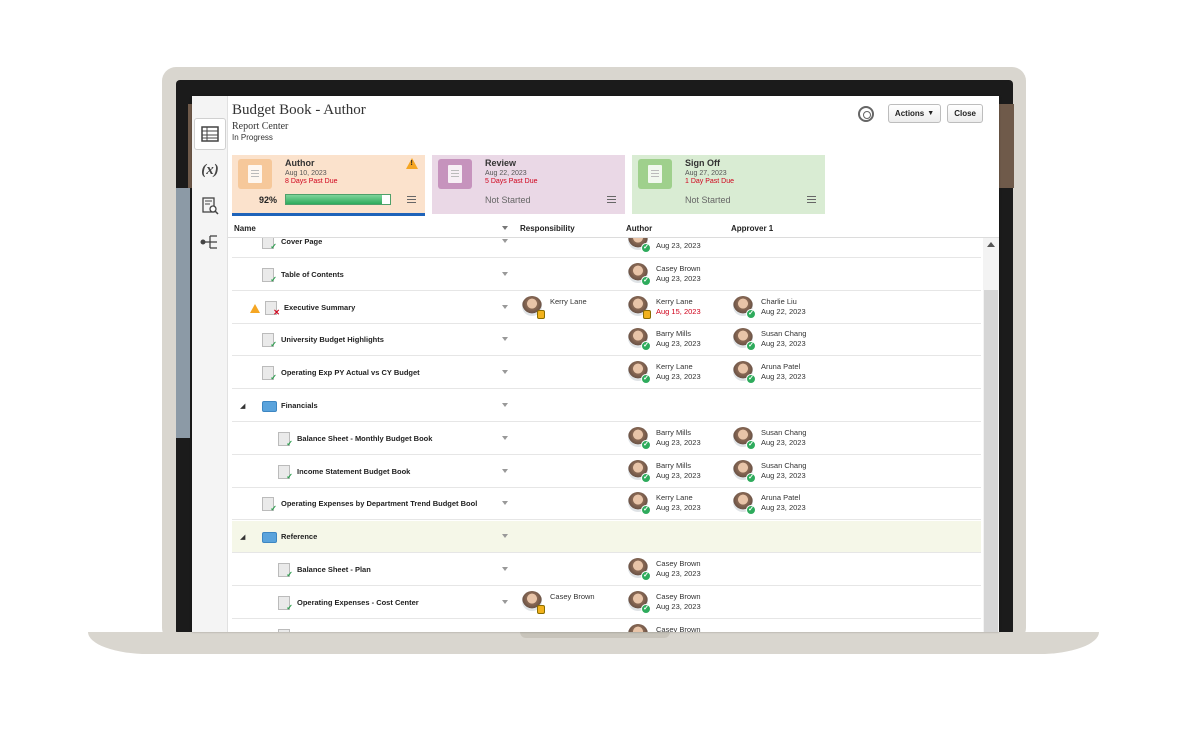  I want to click on progress-fill, so click(334, 199).